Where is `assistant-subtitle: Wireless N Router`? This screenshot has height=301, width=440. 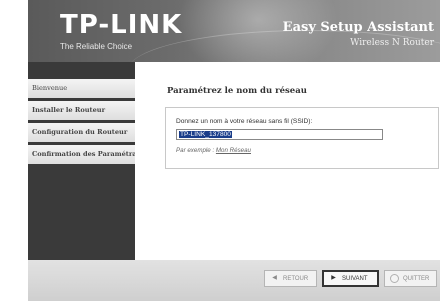
assistant-subtitle: Wireless N Router is located at coordinates (392, 43).